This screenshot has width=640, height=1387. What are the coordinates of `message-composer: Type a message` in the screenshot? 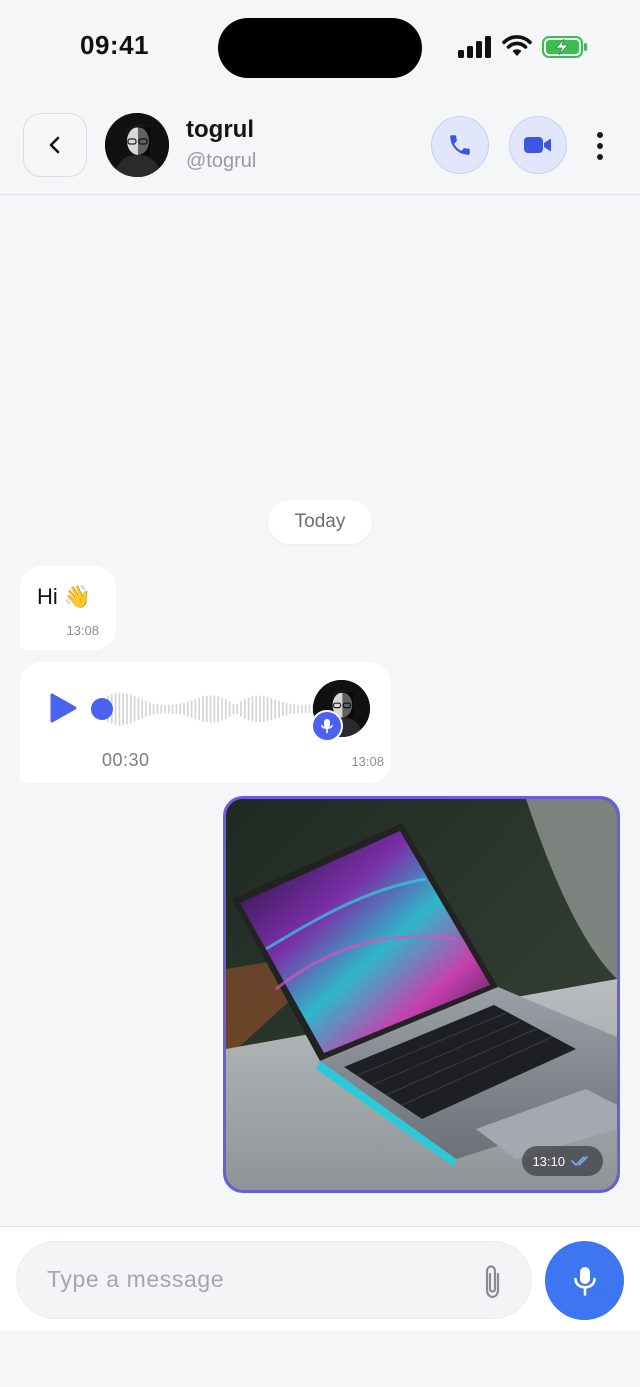 It's located at (320, 1278).